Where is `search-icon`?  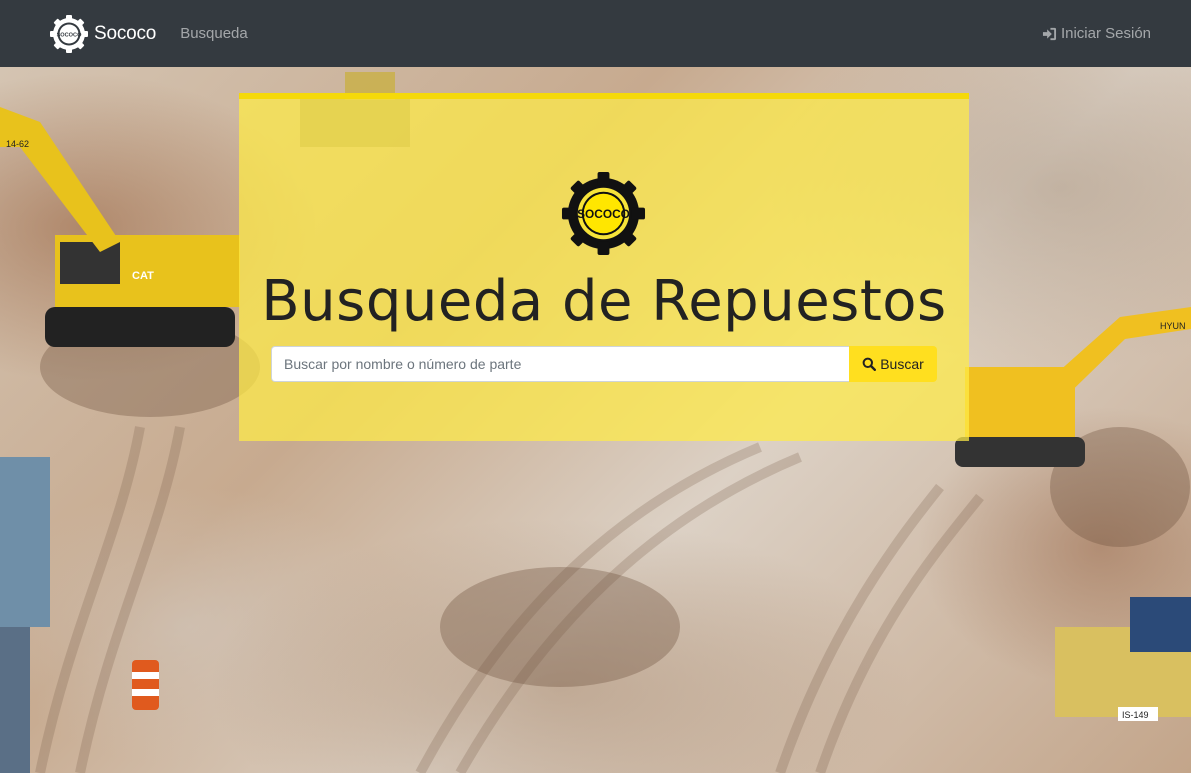 search-icon is located at coordinates (869, 364).